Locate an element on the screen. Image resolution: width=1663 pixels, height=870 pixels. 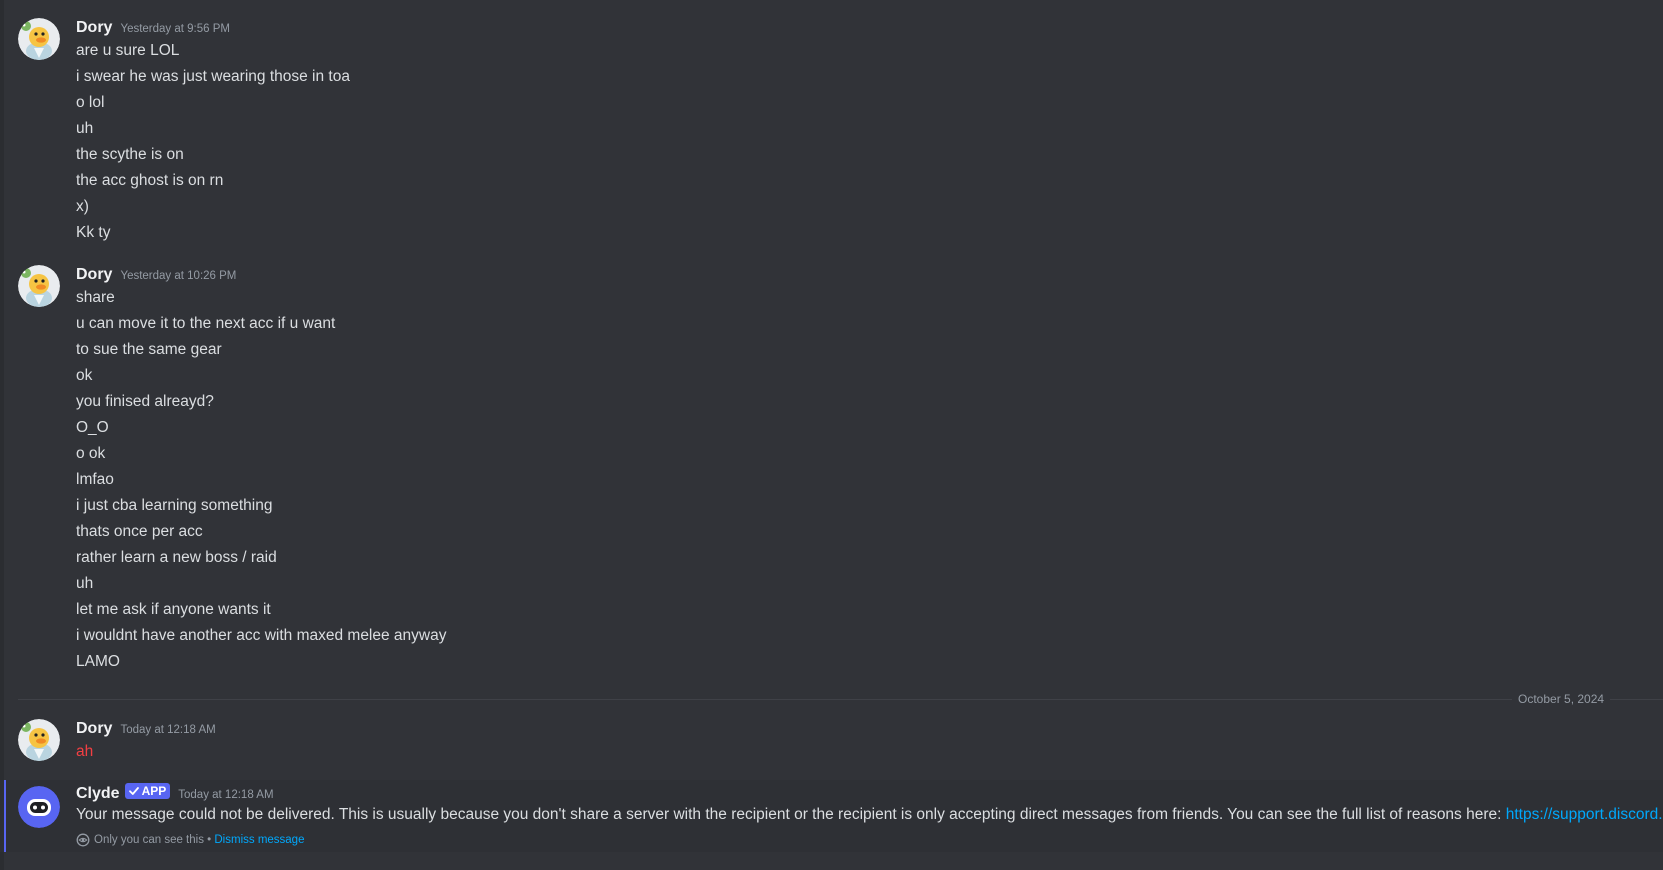
message-text: the scythe is on is located at coordinates (130, 154).